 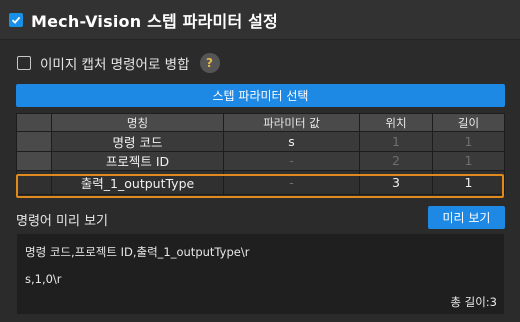 What do you see at coordinates (138, 183) in the screenshot?
I see `cell-name: 출력_1_outputType` at bounding box center [138, 183].